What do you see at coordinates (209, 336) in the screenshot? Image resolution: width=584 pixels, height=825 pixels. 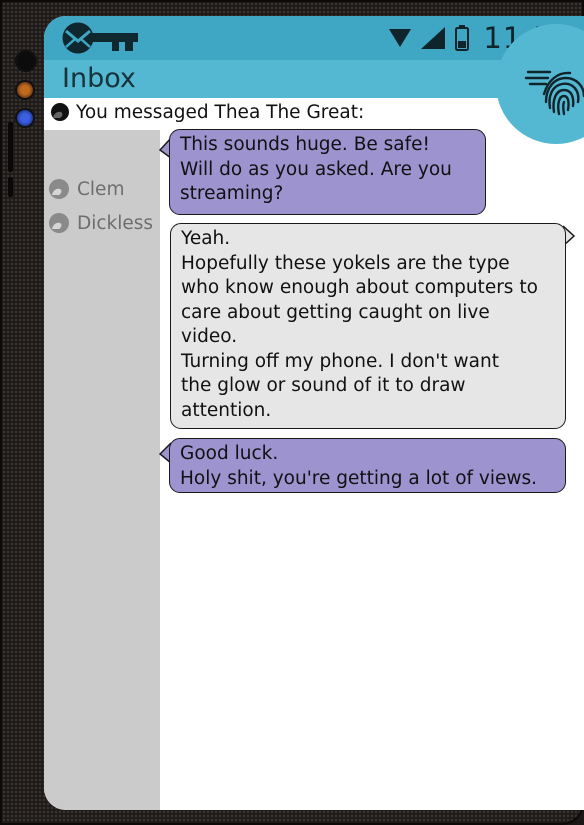 I see `message-line: video.` at bounding box center [209, 336].